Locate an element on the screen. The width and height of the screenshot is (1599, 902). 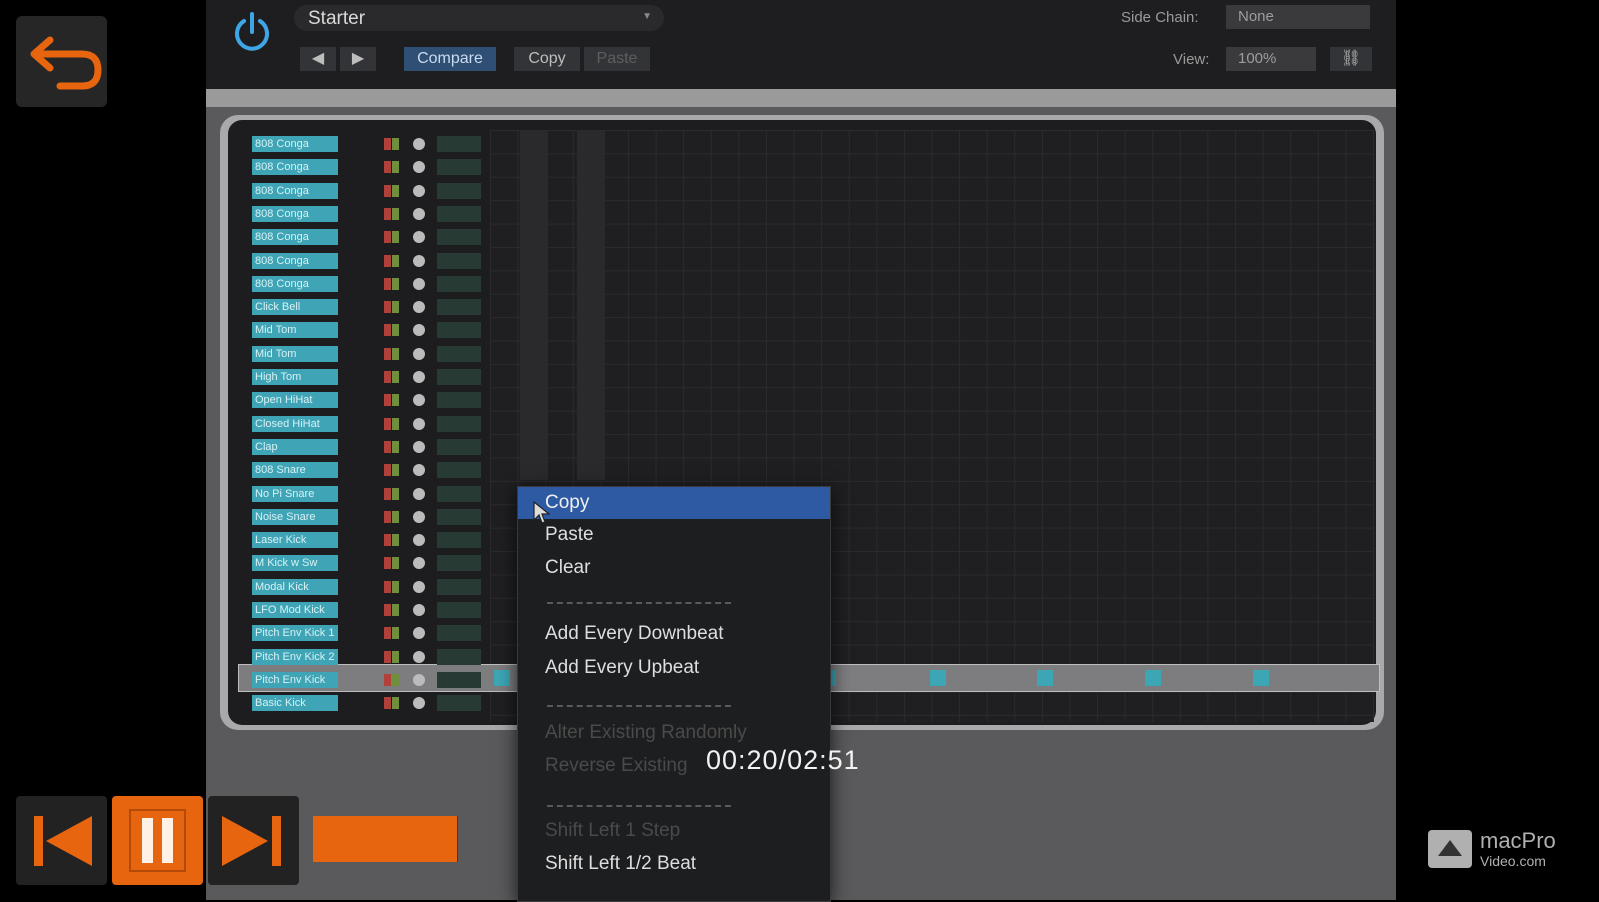
track-row: Click Bell is located at coordinates (361, 307).